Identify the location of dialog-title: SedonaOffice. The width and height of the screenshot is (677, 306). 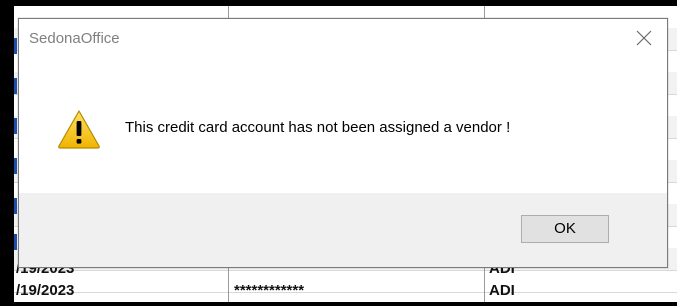
(74, 38).